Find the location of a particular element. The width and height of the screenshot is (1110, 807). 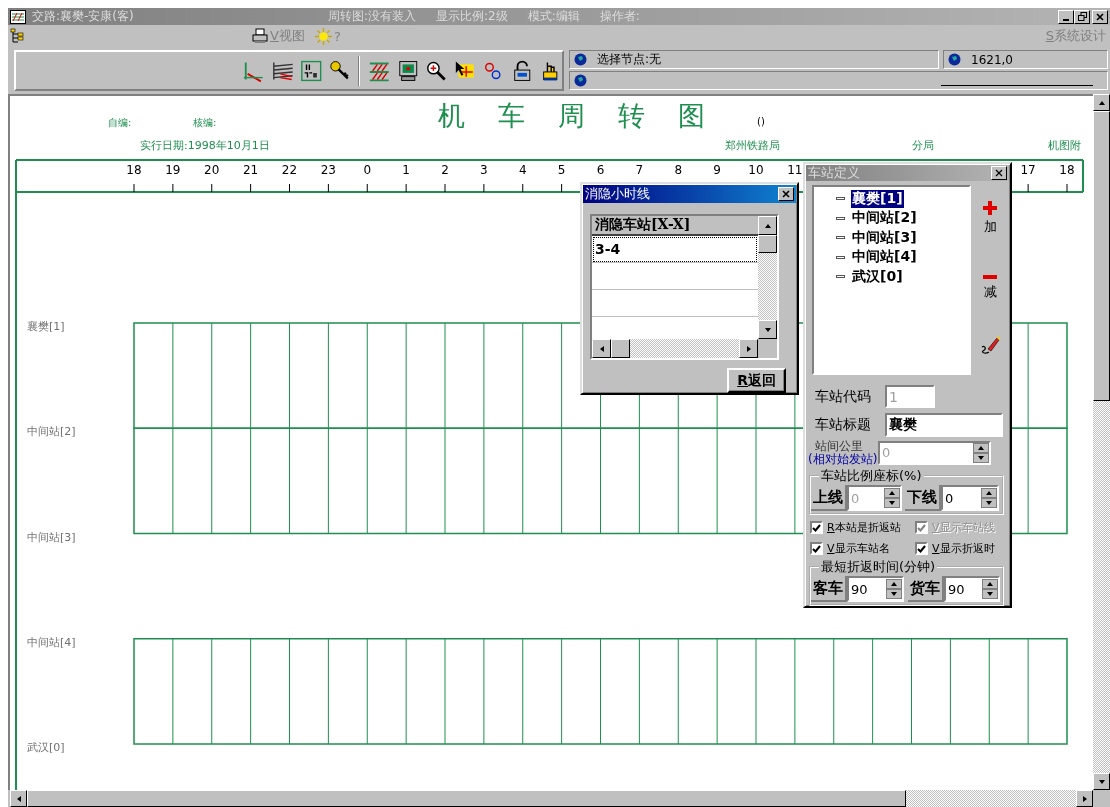

field-note: (相对始发站) is located at coordinates (843, 459).